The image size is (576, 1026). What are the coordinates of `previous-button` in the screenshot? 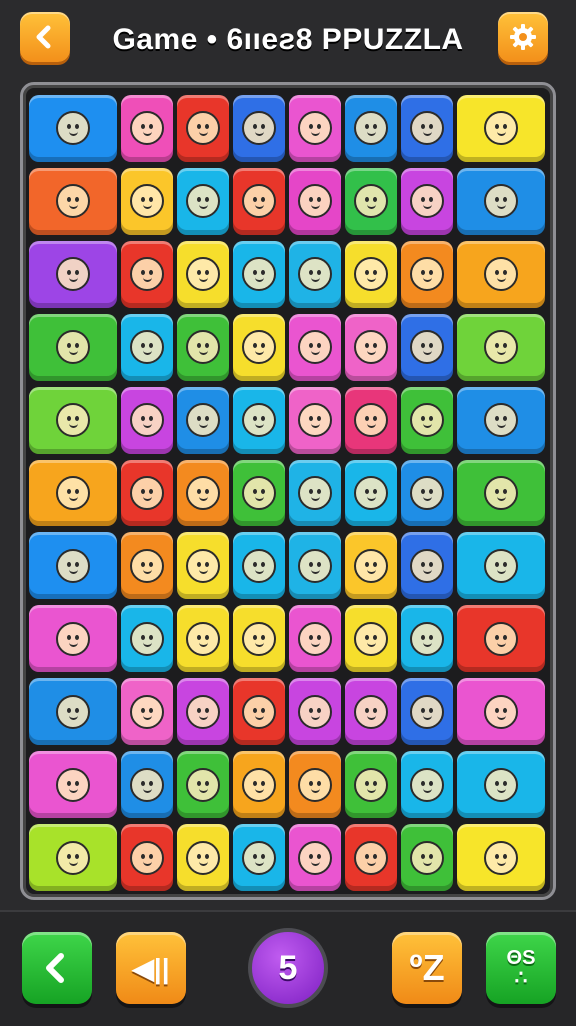 It's located at (57, 968).